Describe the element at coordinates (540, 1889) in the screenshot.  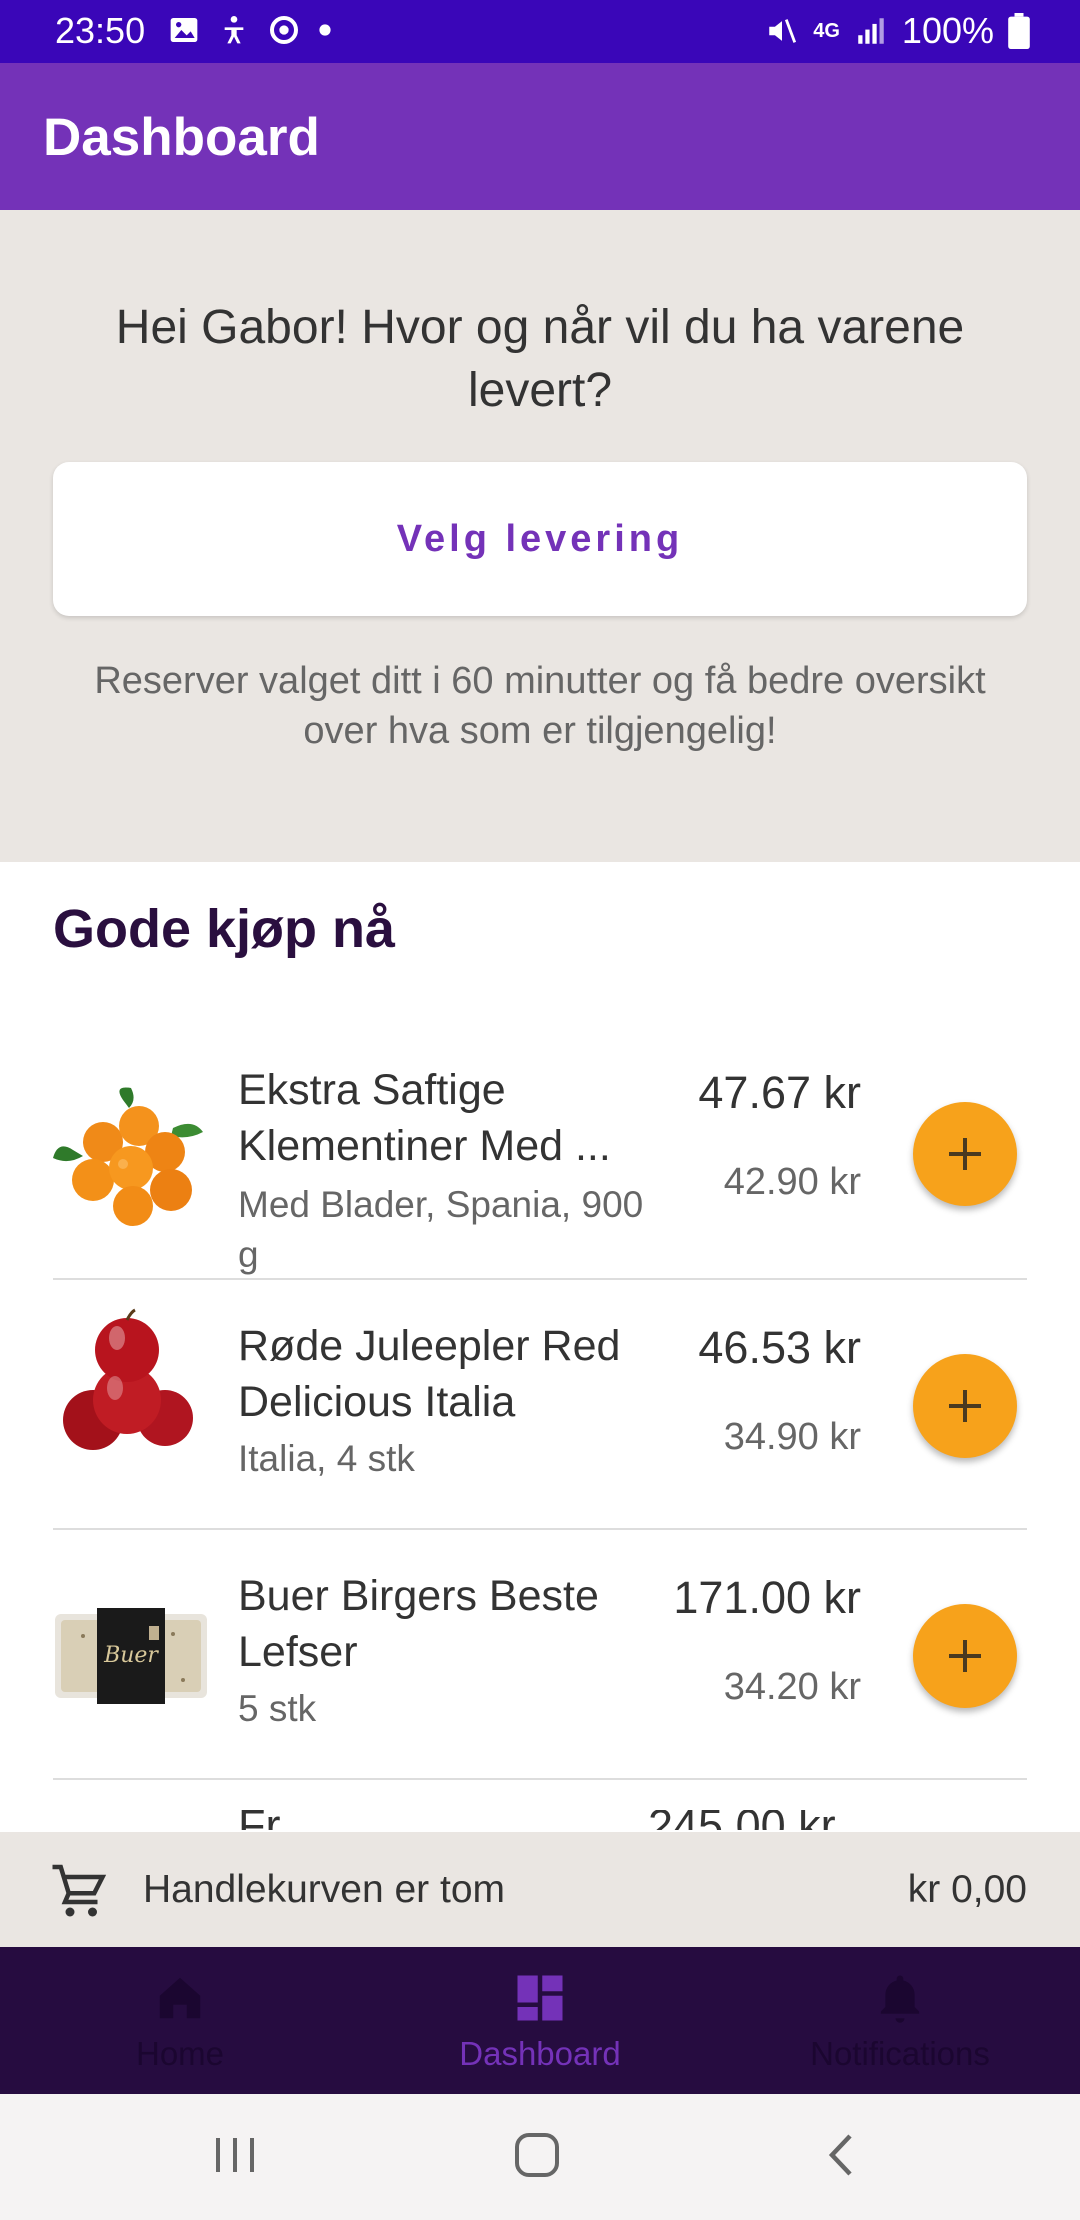
I see `cart-bar: Handlekurven er tom kr 0,00` at that location.